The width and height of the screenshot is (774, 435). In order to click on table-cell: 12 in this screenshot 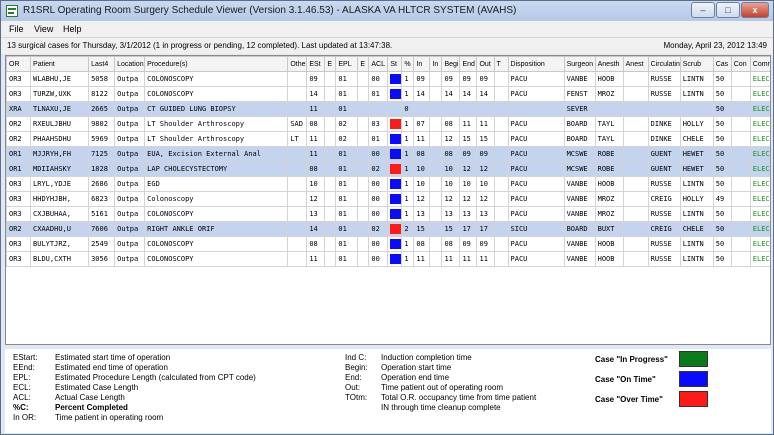, I will do `click(485, 199)`.